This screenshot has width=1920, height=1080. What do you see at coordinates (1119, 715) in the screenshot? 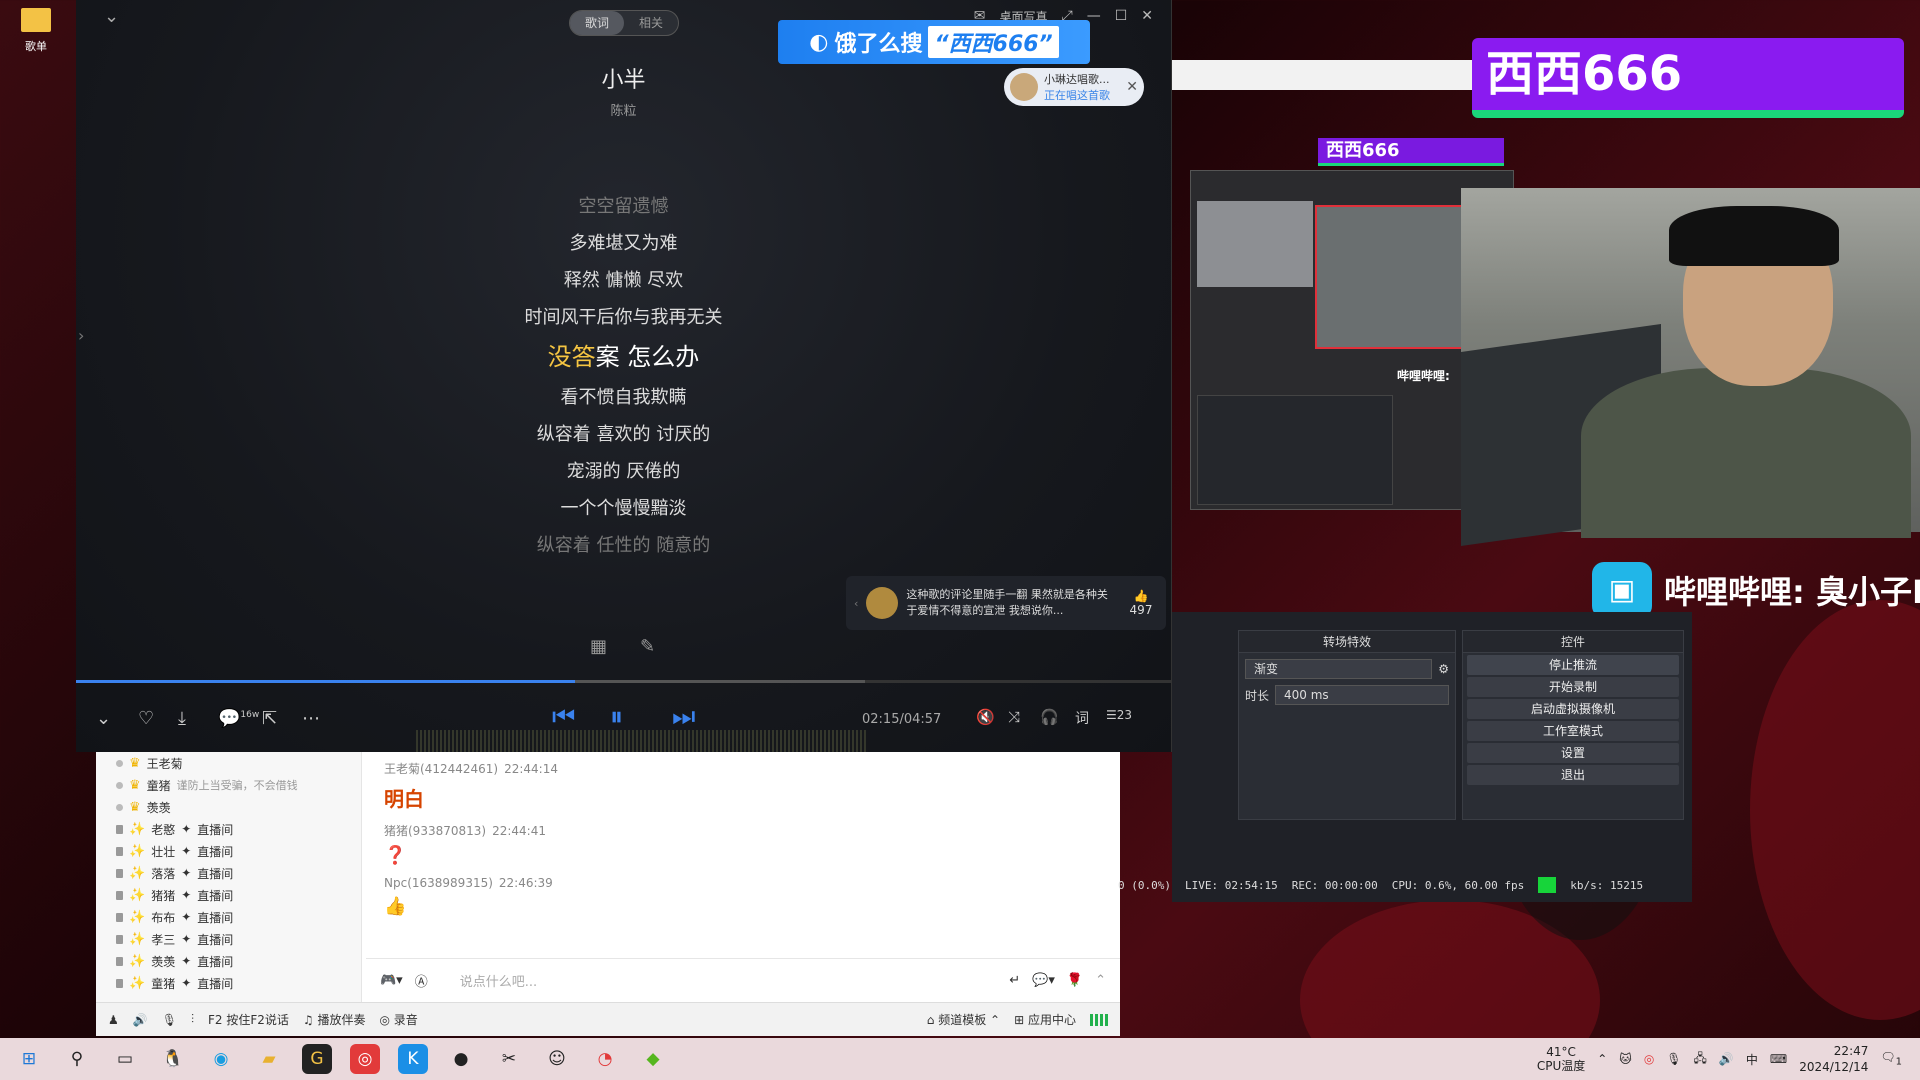
I see `playlist-queue: ☰23` at bounding box center [1119, 715].